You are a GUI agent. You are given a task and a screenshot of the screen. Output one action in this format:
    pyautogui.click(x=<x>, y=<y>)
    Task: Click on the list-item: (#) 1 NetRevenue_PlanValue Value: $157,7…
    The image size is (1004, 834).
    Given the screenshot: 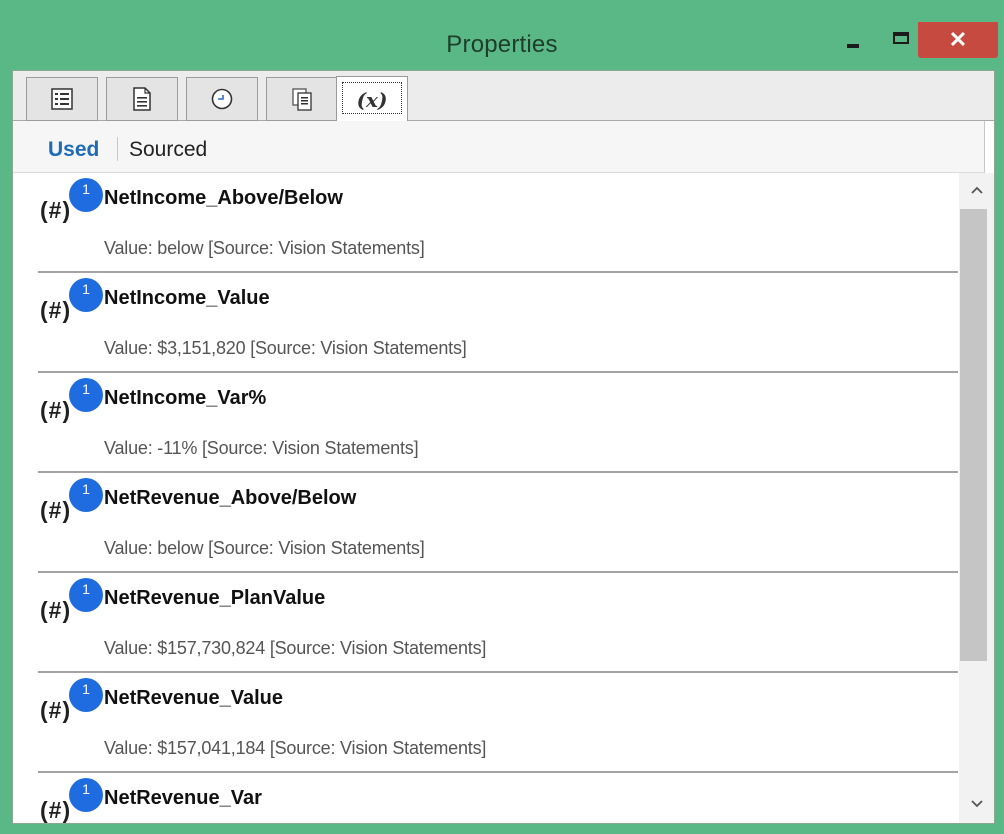 What is the action you would take?
    pyautogui.click(x=498, y=623)
    